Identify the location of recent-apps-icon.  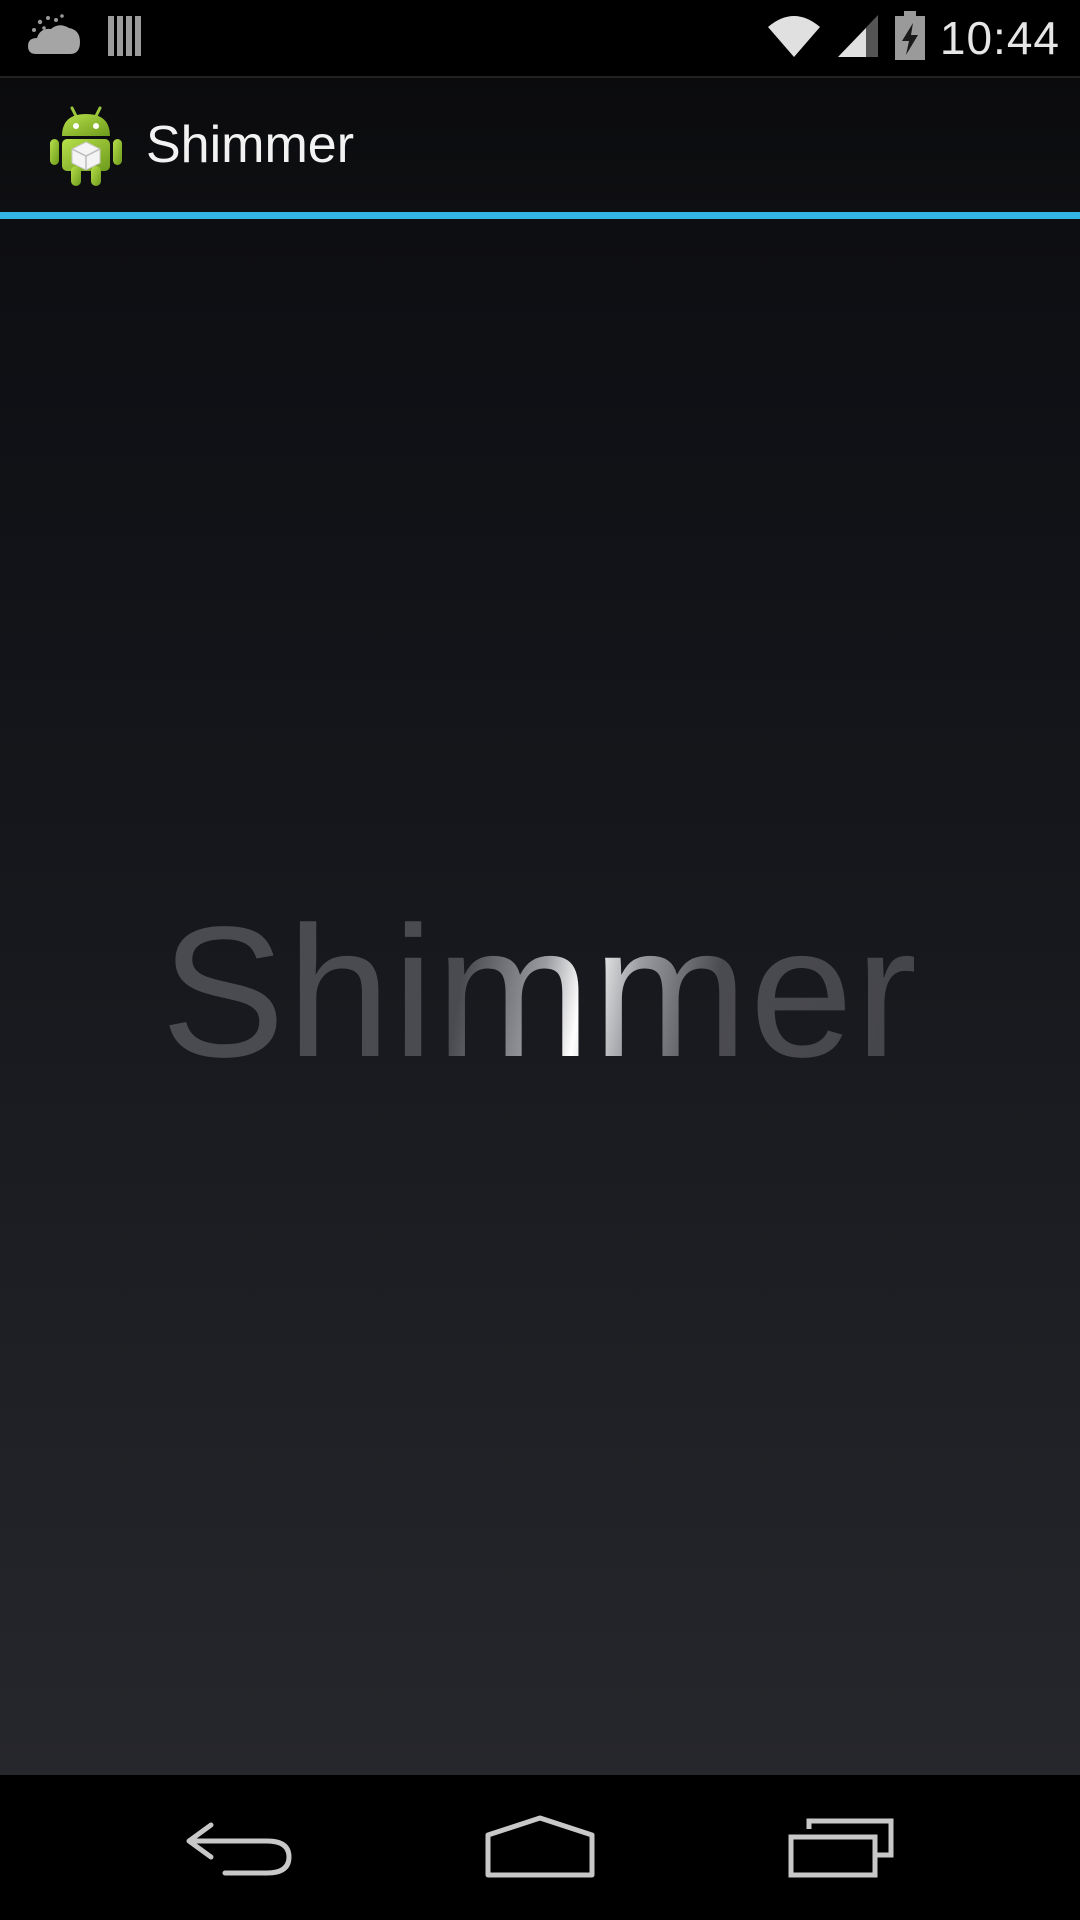
(842, 1849).